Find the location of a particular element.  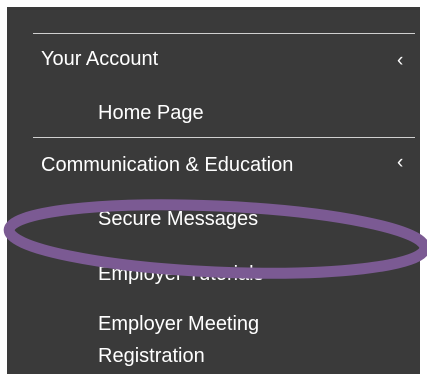

menu-item-label: Secure Messages is located at coordinates (178, 219).